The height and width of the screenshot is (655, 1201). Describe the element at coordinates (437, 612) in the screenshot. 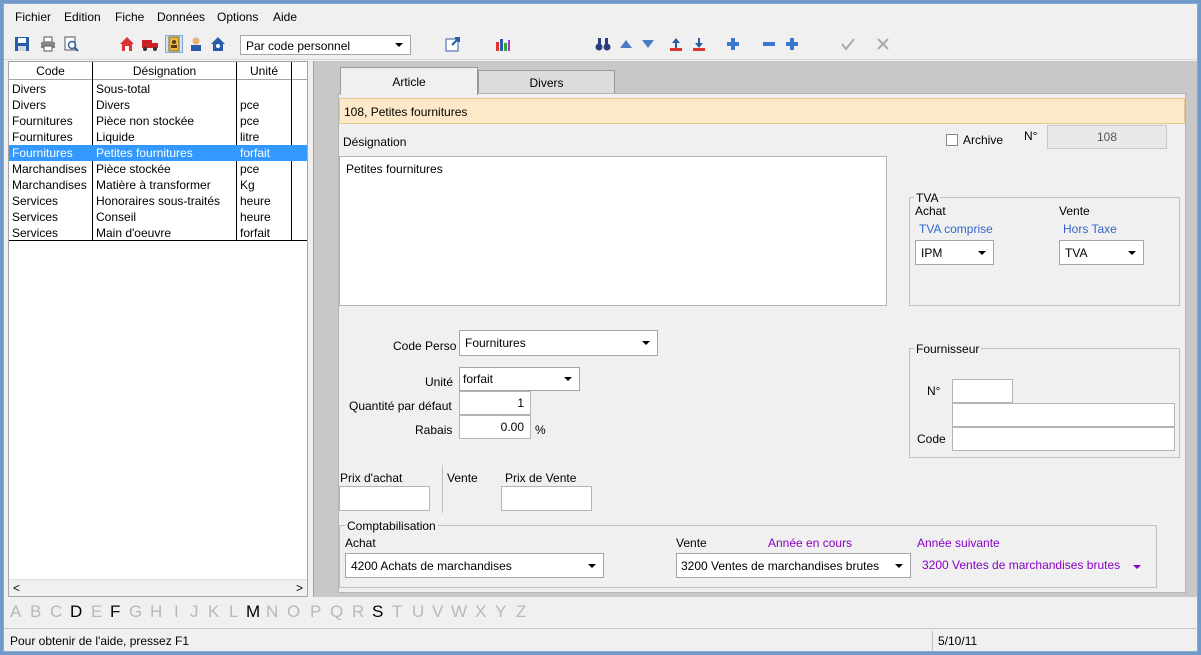

I see `letter-v: V` at that location.